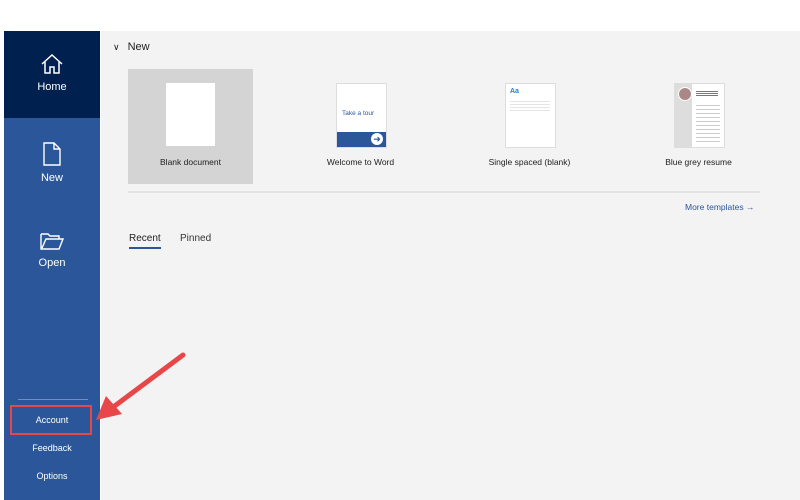  What do you see at coordinates (52, 476) in the screenshot?
I see `sidebar-item-options: Options` at bounding box center [52, 476].